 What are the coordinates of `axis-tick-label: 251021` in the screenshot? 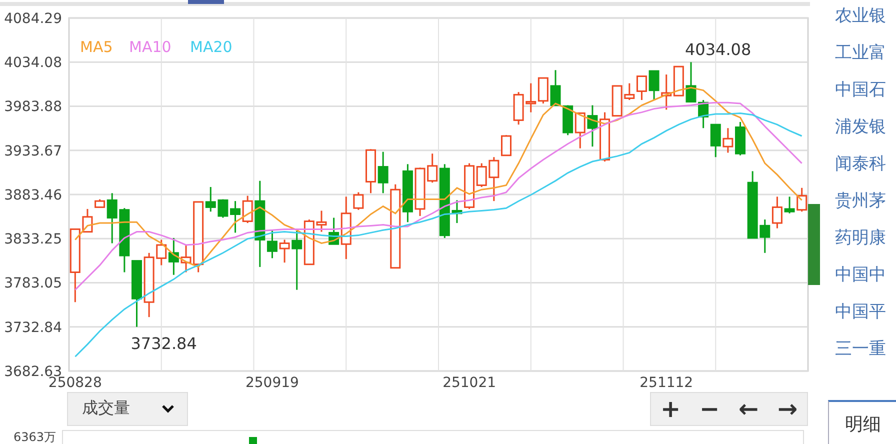 It's located at (469, 382).